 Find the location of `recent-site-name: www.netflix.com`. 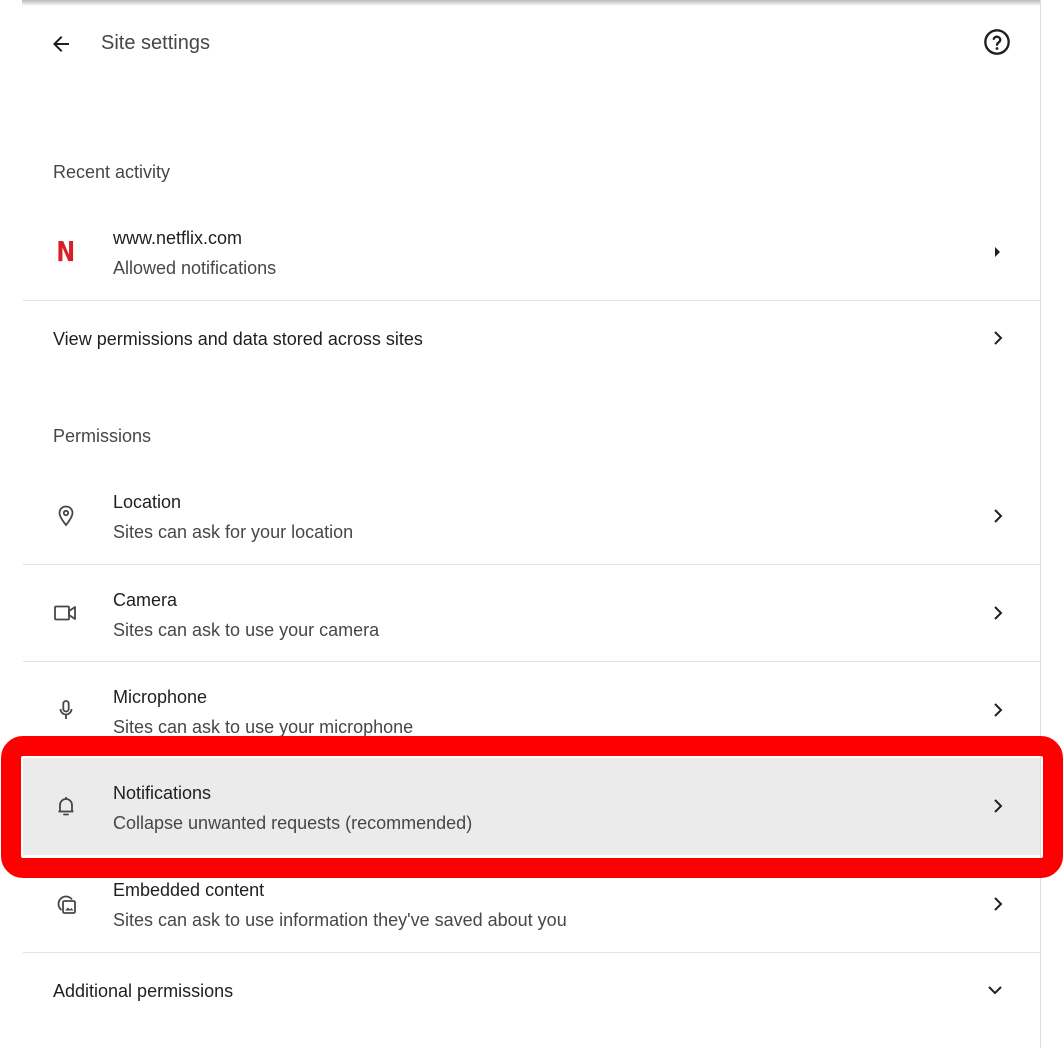

recent-site-name: www.netflix.com is located at coordinates (178, 238).